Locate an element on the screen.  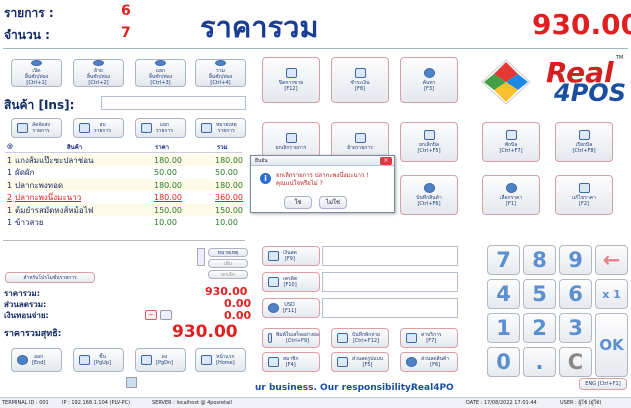
print-receipt-button: พิมพ์ใบเสร็จอย่างย่อ [Ctrl+F9] is located at coordinates (291, 338).